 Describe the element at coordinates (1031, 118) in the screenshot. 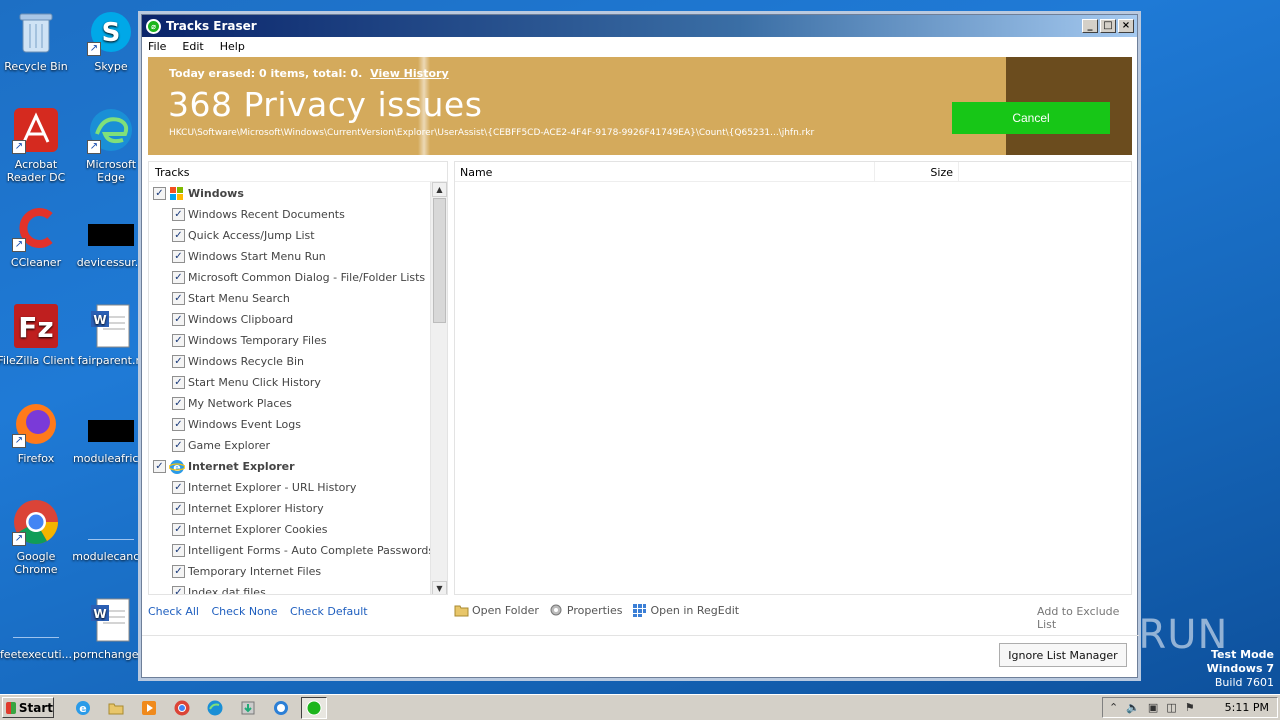

I see `cancel-button: Cancel` at that location.